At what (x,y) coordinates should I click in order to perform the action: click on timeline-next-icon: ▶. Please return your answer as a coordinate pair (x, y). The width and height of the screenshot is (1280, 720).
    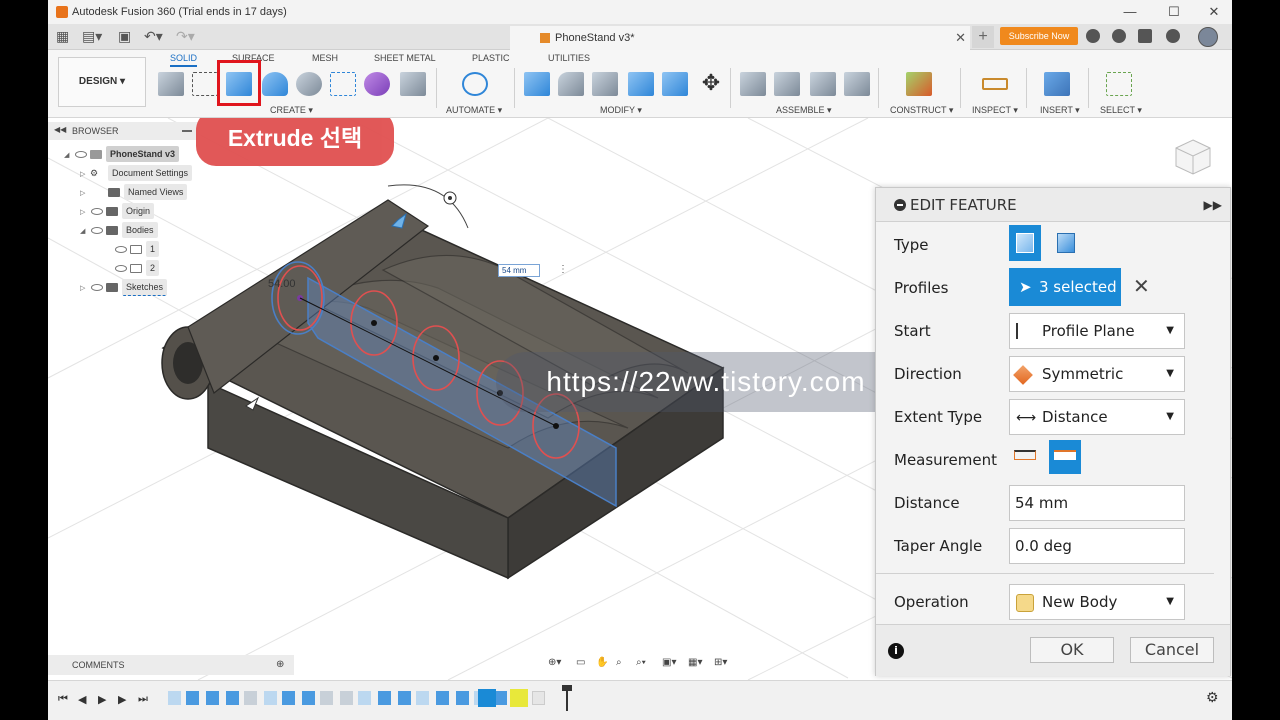
    Looking at the image, I should click on (122, 699).